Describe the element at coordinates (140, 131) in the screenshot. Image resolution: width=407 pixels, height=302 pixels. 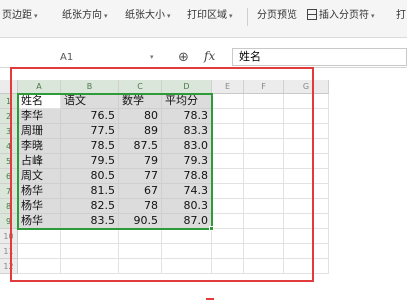
I see `table-cell: 89` at that location.